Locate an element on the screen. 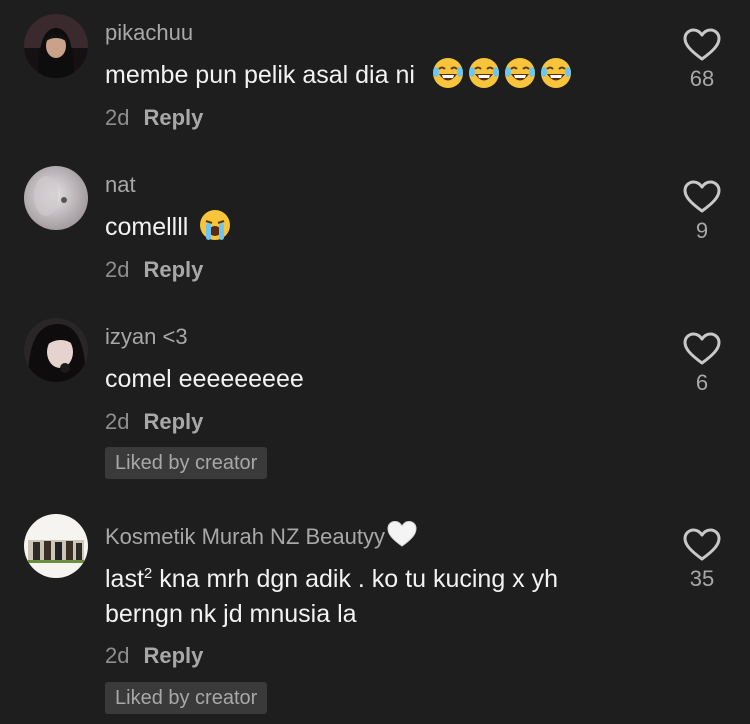 This screenshot has height=724, width=750. like-control: 6 is located at coordinates (702, 364).